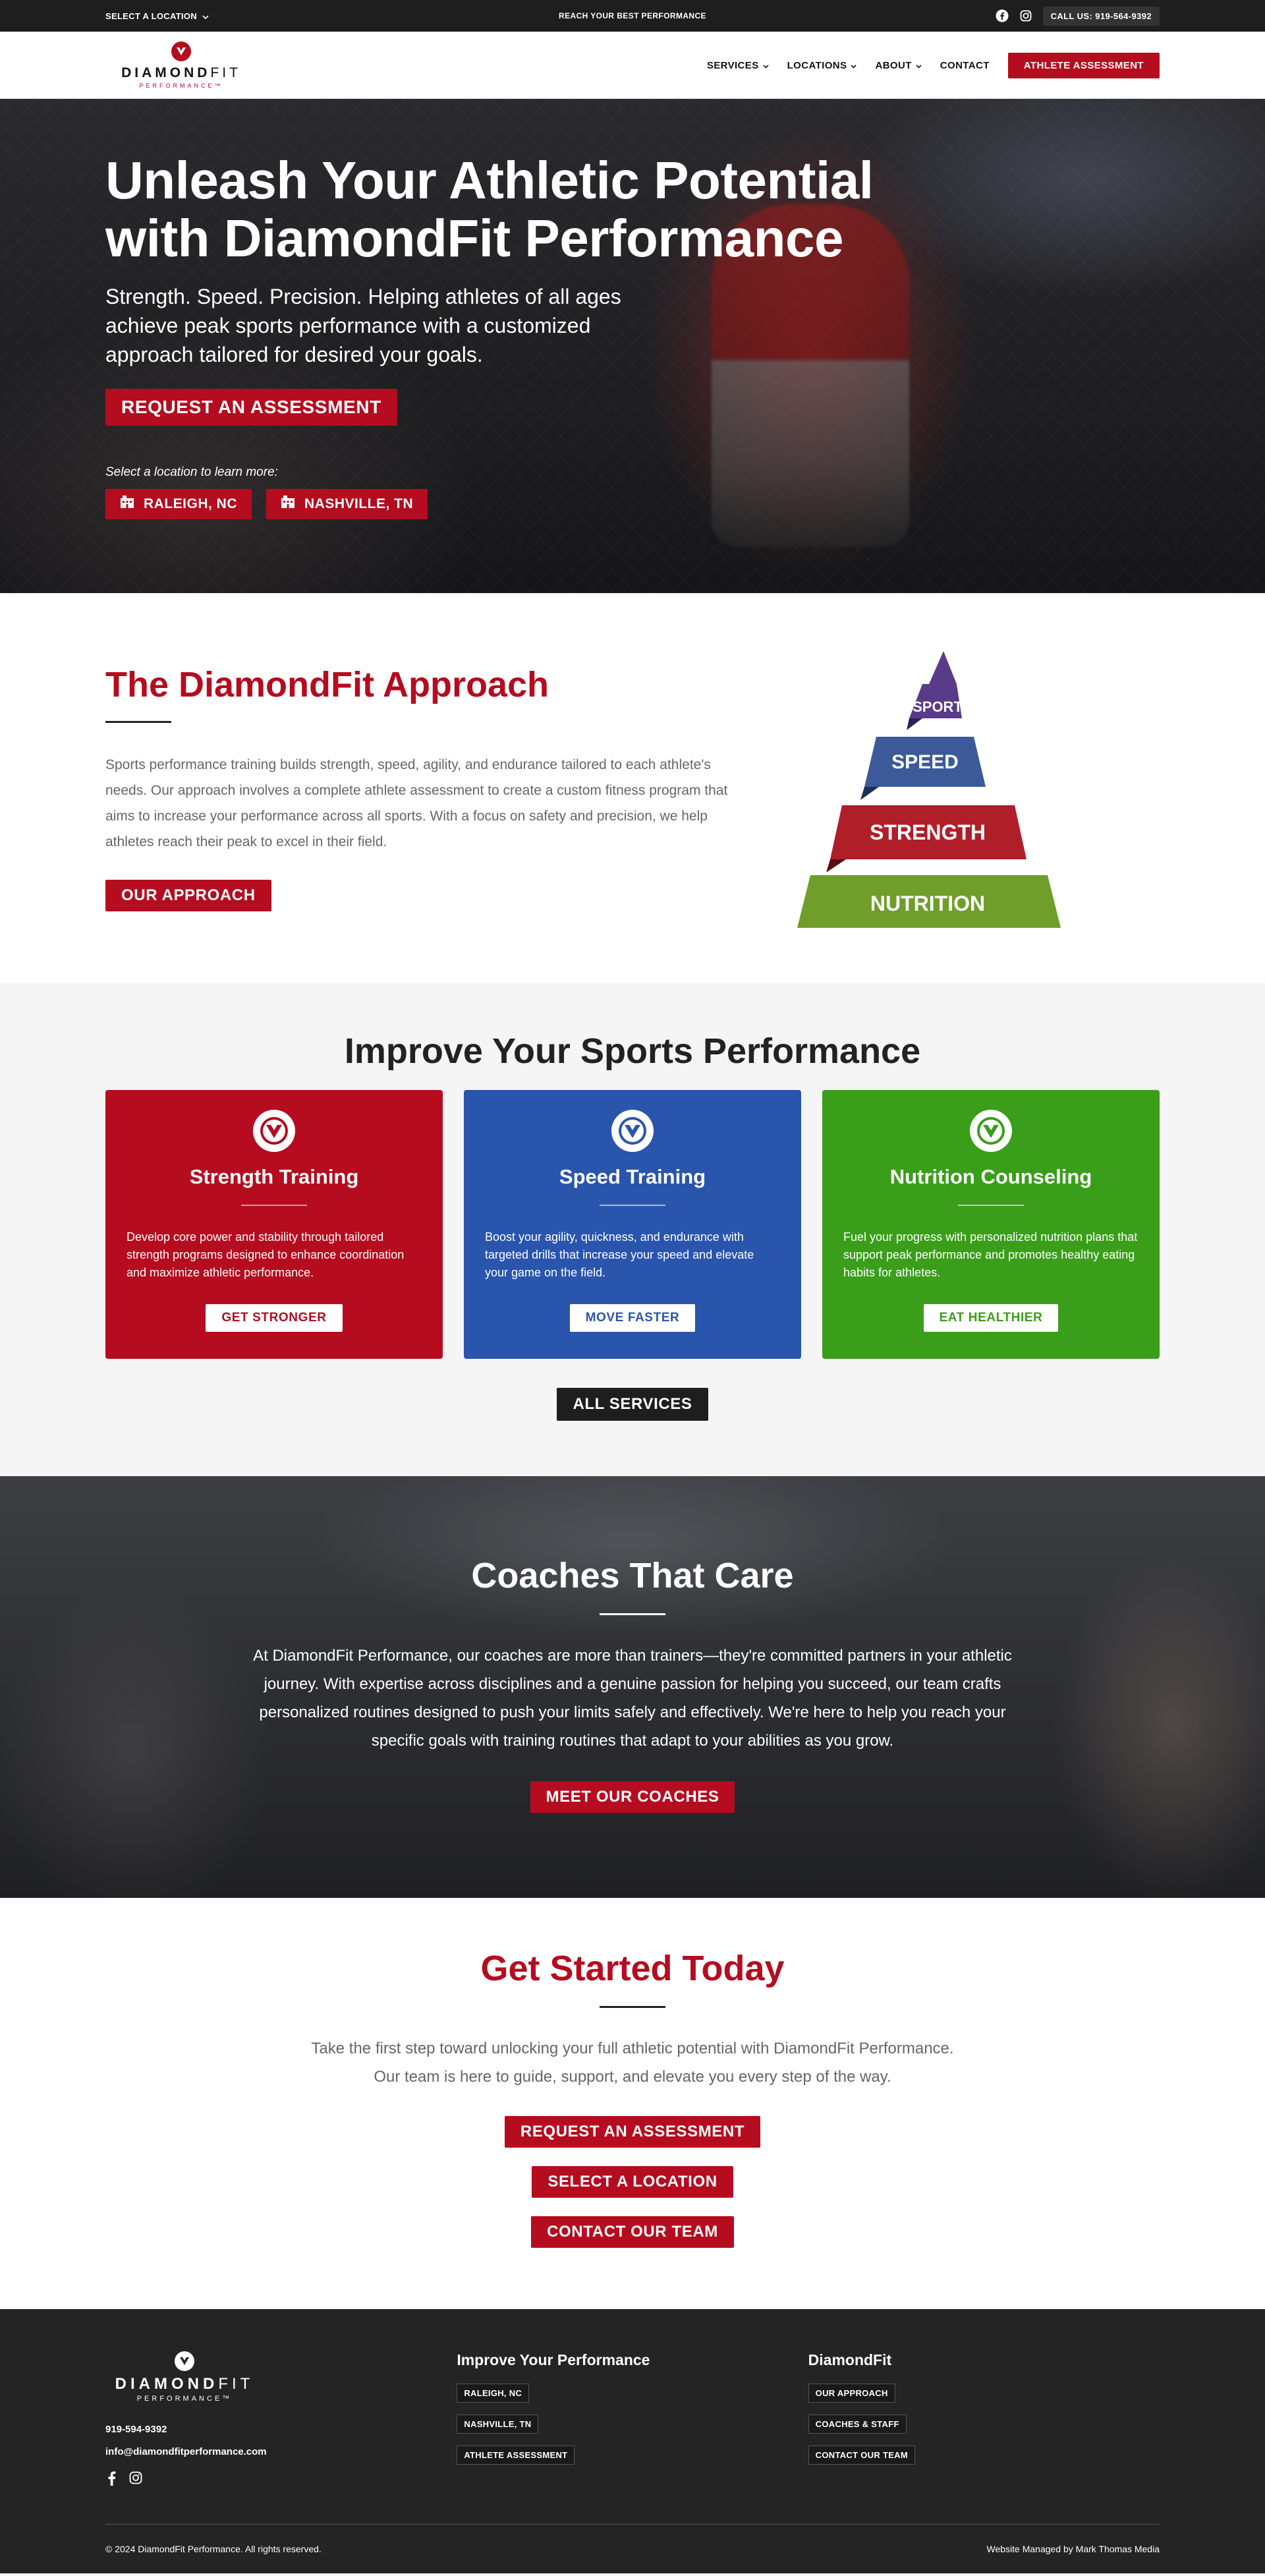 The width and height of the screenshot is (1265, 2576). I want to click on our-approach-button: OUR APPROACH, so click(188, 896).